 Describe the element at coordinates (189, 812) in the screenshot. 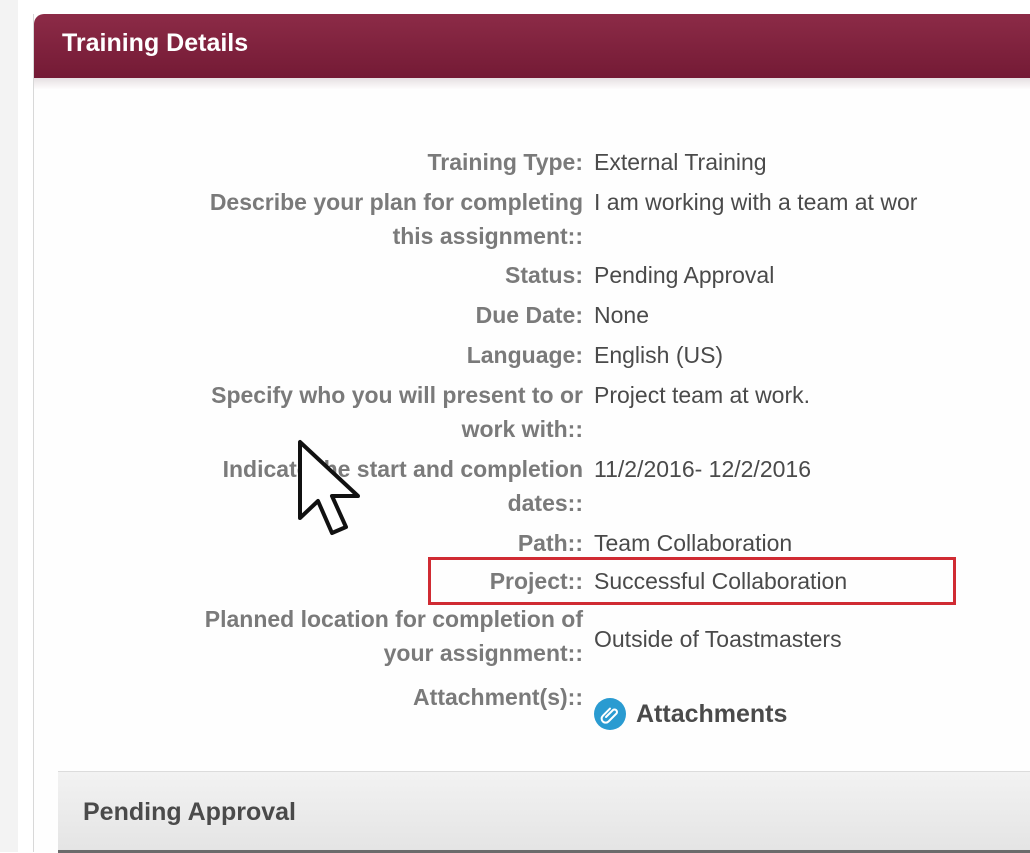

I see `pending-approval-title: Pending Approval` at that location.